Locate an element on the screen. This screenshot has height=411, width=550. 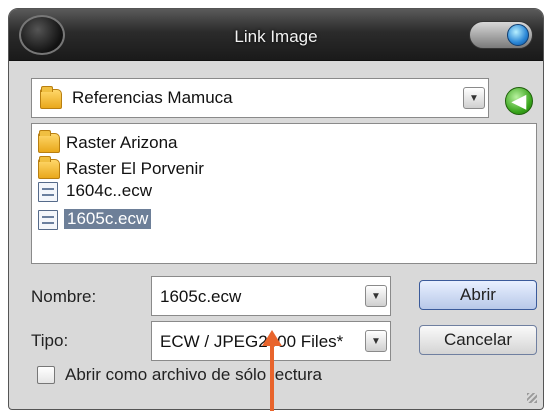
window-title: Link Image is located at coordinates (276, 36).